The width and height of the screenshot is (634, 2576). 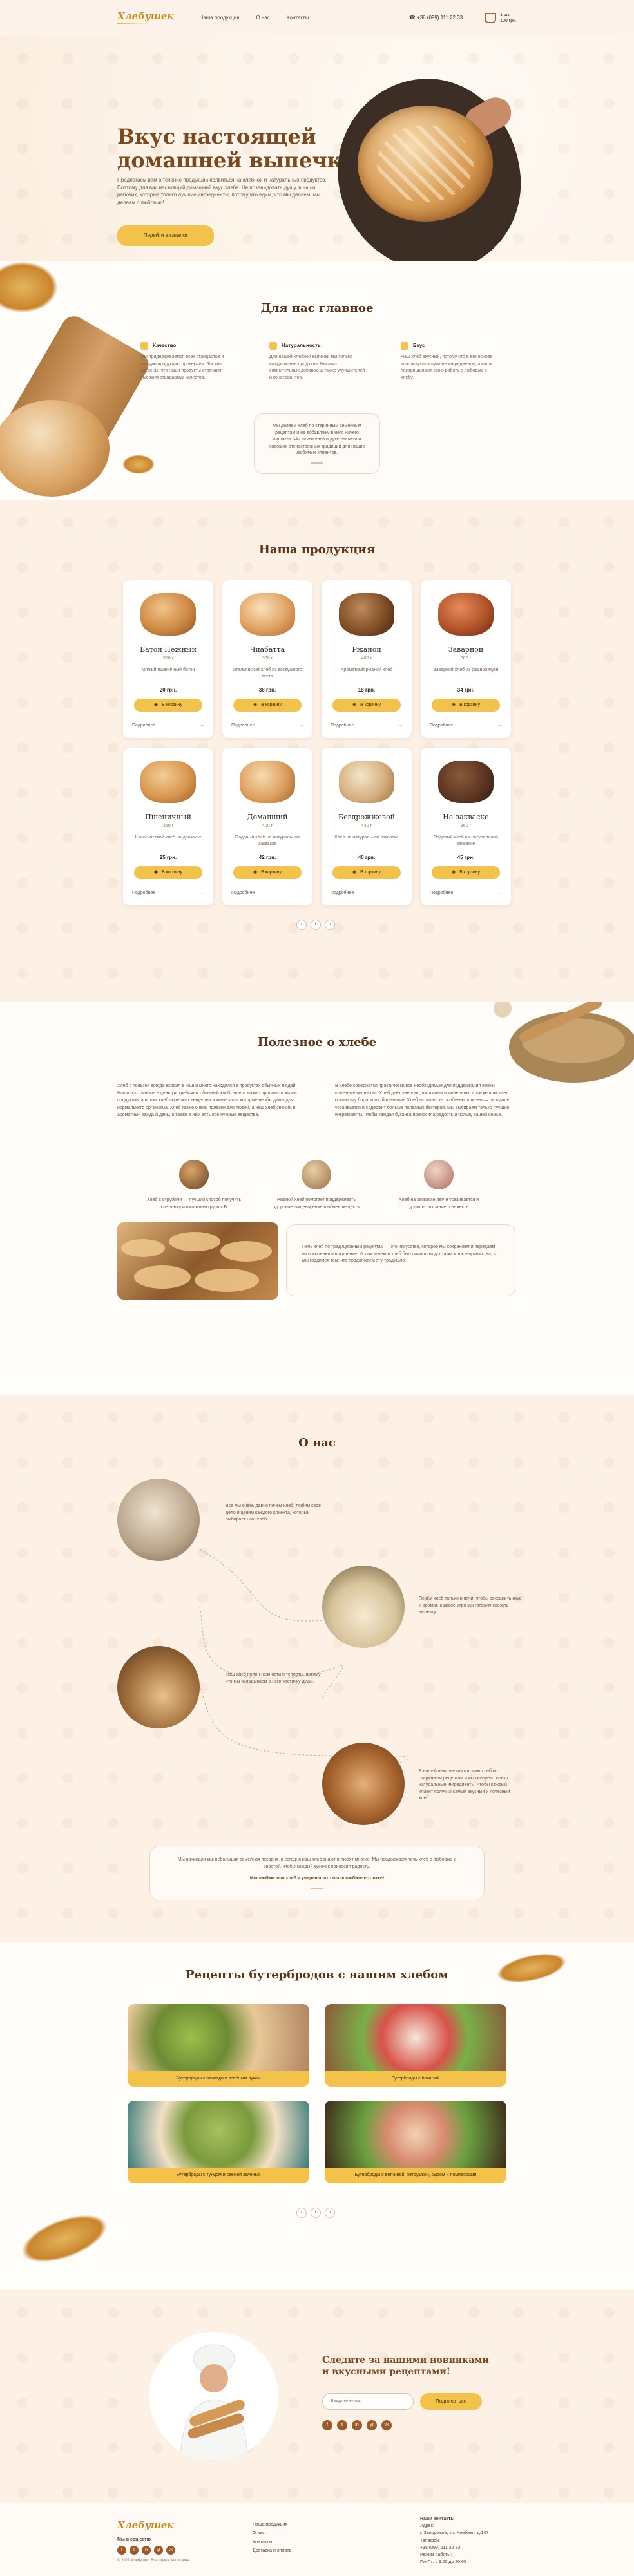 What do you see at coordinates (218, 2175) in the screenshot?
I see `recipe-caption: Бутерброды с тунцом и свежей зеленью` at bounding box center [218, 2175].